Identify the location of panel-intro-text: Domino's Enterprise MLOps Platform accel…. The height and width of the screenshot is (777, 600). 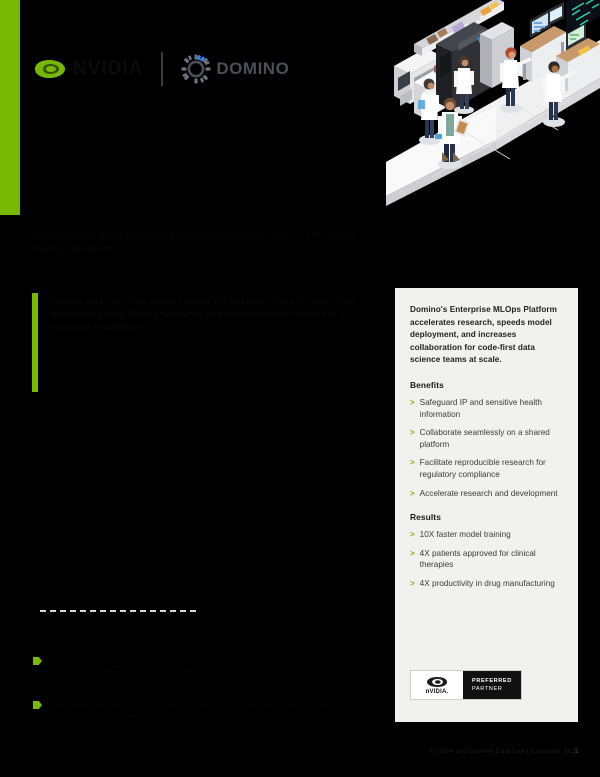
(483, 335).